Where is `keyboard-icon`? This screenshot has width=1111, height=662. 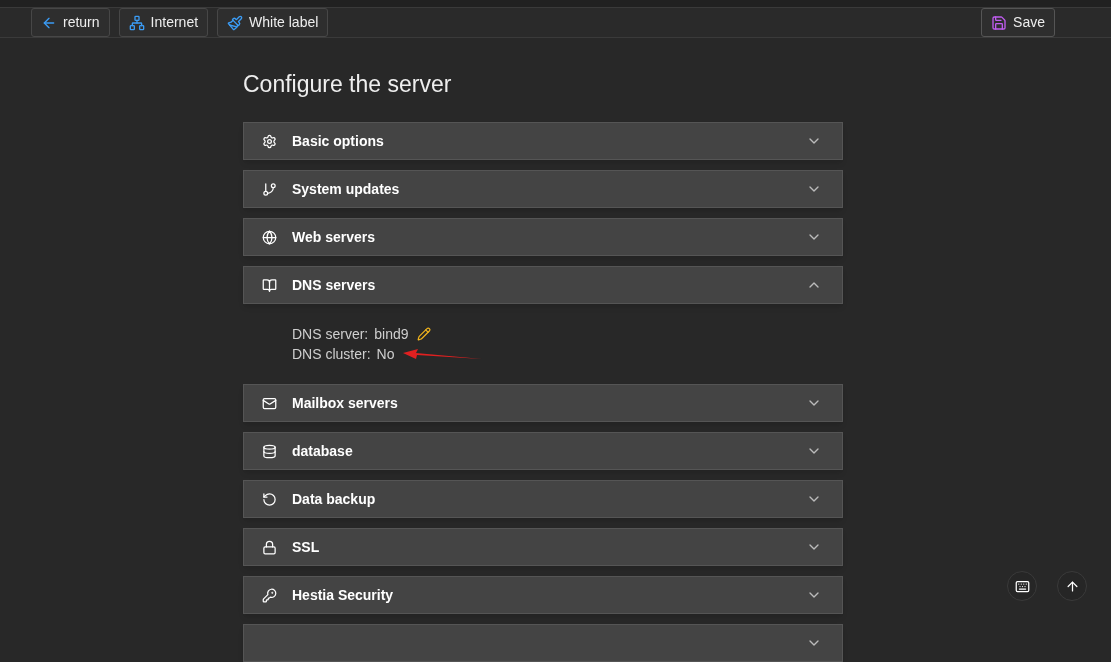
keyboard-icon is located at coordinates (1022, 586).